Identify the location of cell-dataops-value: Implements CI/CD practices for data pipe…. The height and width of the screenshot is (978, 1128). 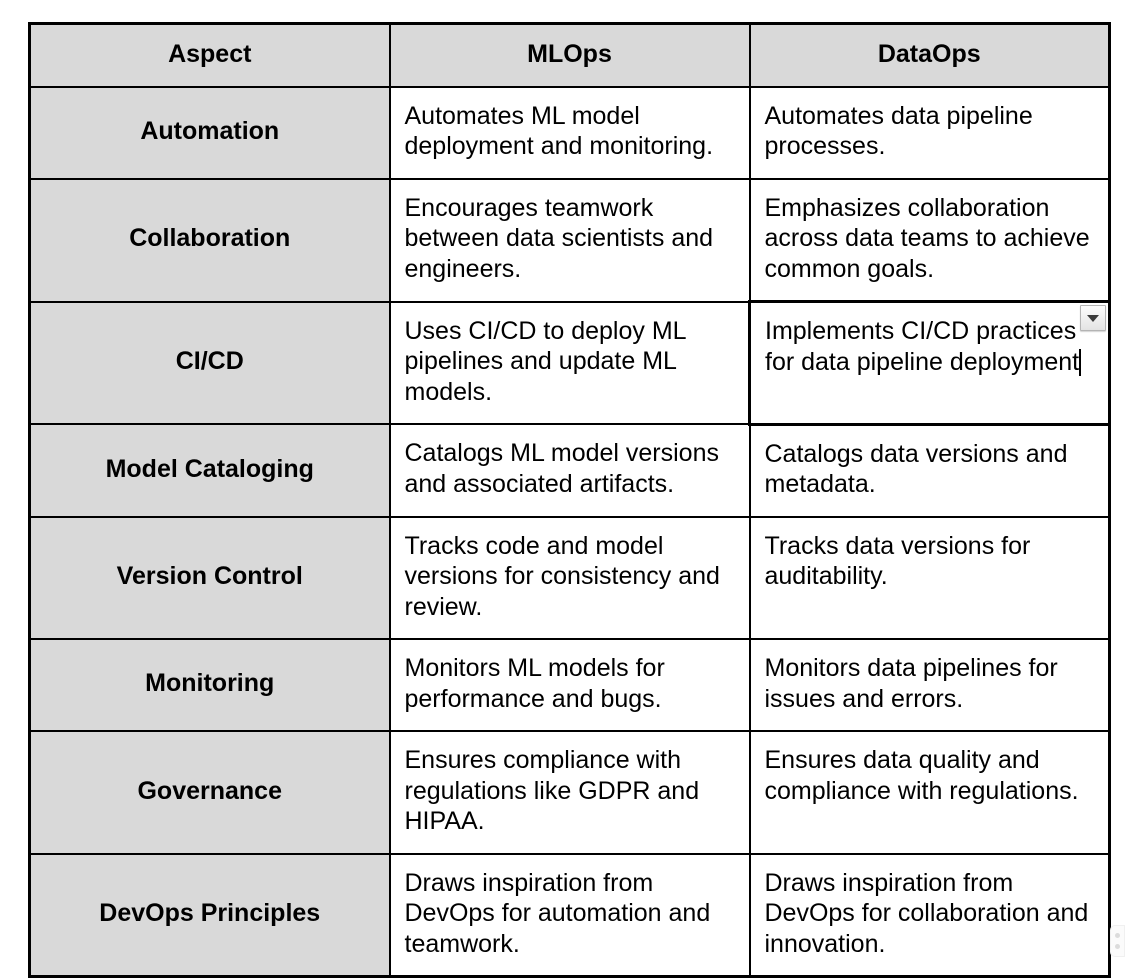
(922, 346).